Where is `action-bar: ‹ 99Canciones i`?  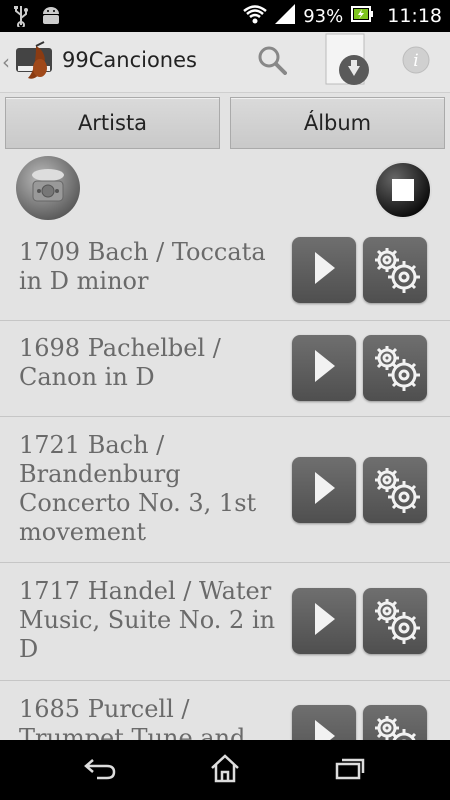 action-bar: ‹ 99Canciones i is located at coordinates (225, 62).